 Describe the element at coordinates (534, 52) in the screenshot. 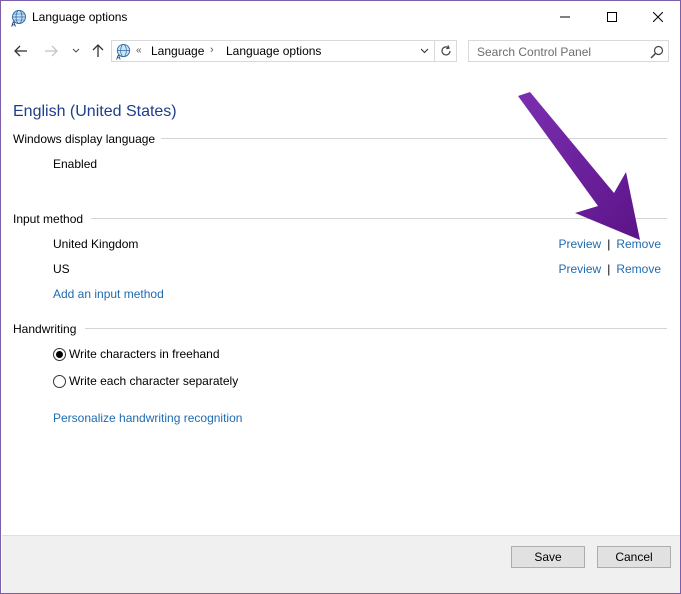

I see `search-placeholder: Search Control Panel` at that location.